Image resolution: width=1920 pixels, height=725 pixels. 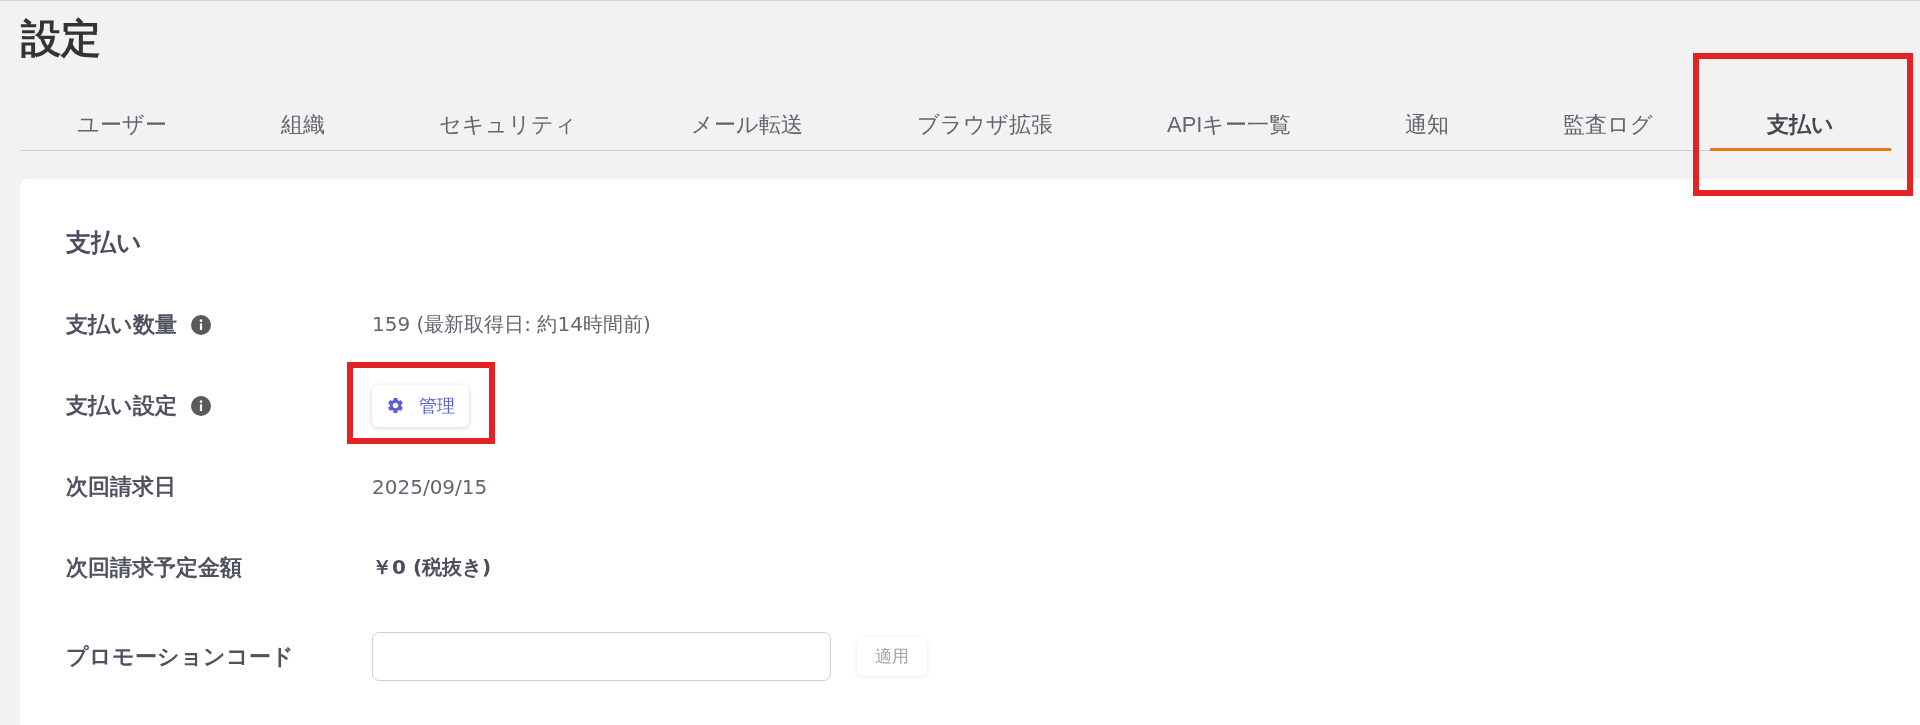 I want to click on field-label: 支払い数量, so click(x=121, y=324).